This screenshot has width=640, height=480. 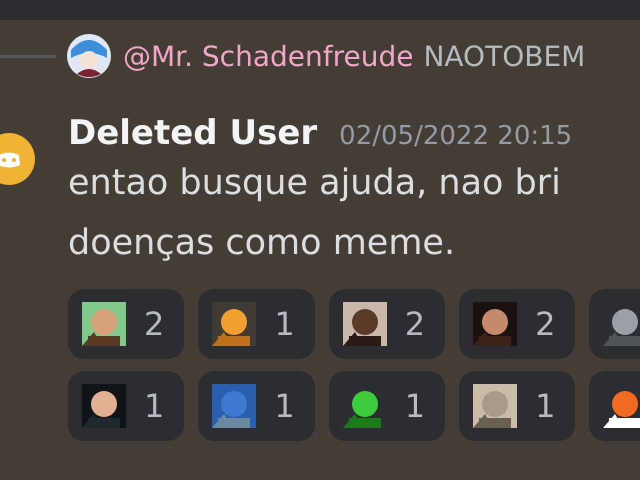 What do you see at coordinates (455, 136) in the screenshot?
I see `timestamp: 02/05/2022 20:15` at bounding box center [455, 136].